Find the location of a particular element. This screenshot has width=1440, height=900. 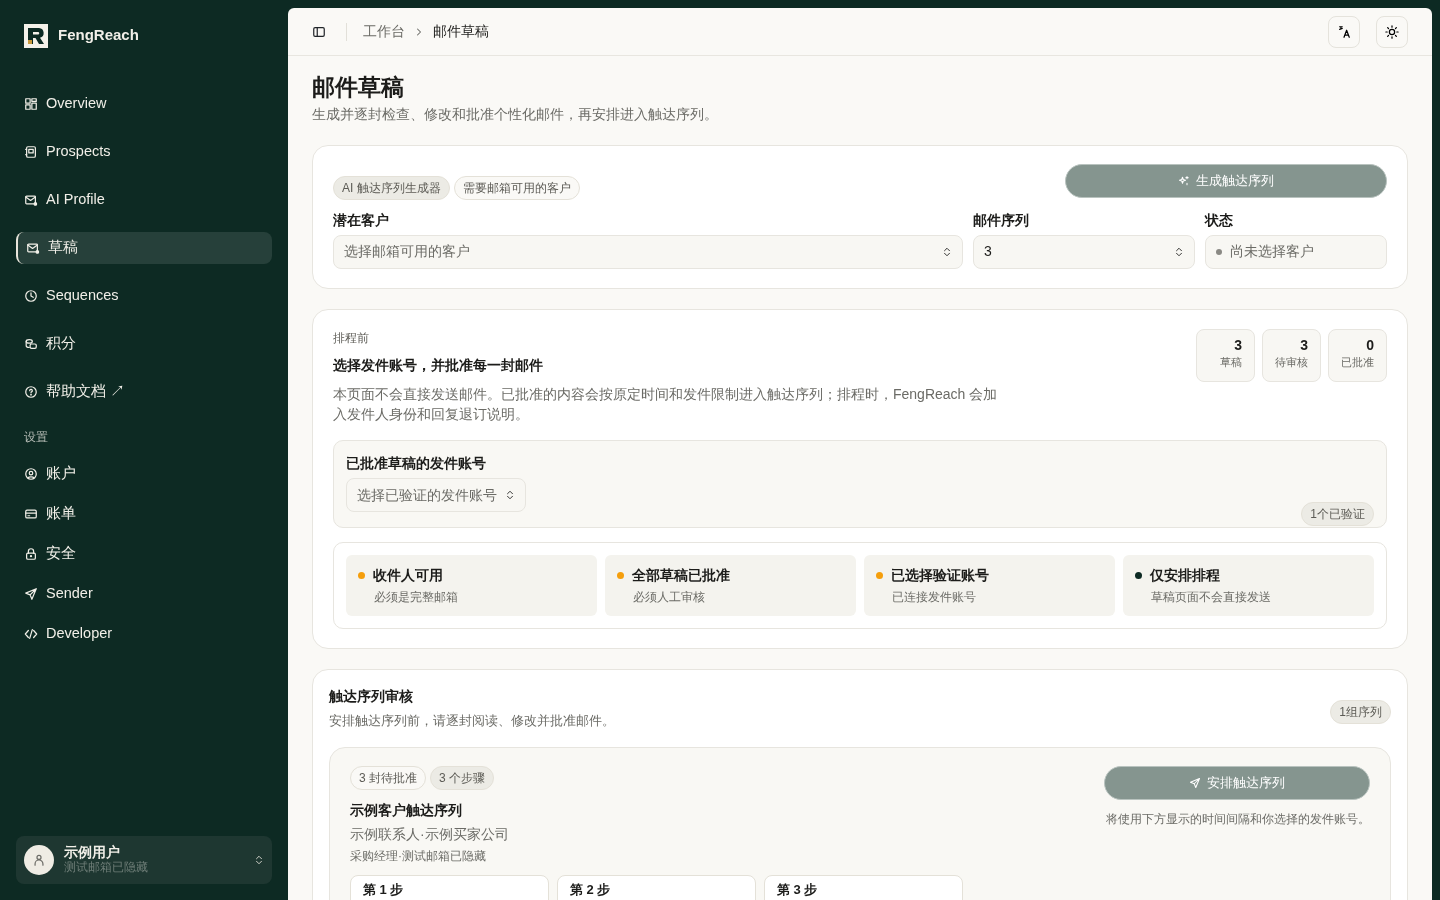

credit-card-icon is located at coordinates (31, 514).